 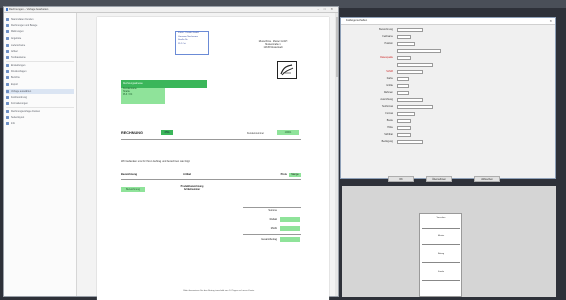 I want to click on sidebar-item: Artikel, so click(x=40, y=51).